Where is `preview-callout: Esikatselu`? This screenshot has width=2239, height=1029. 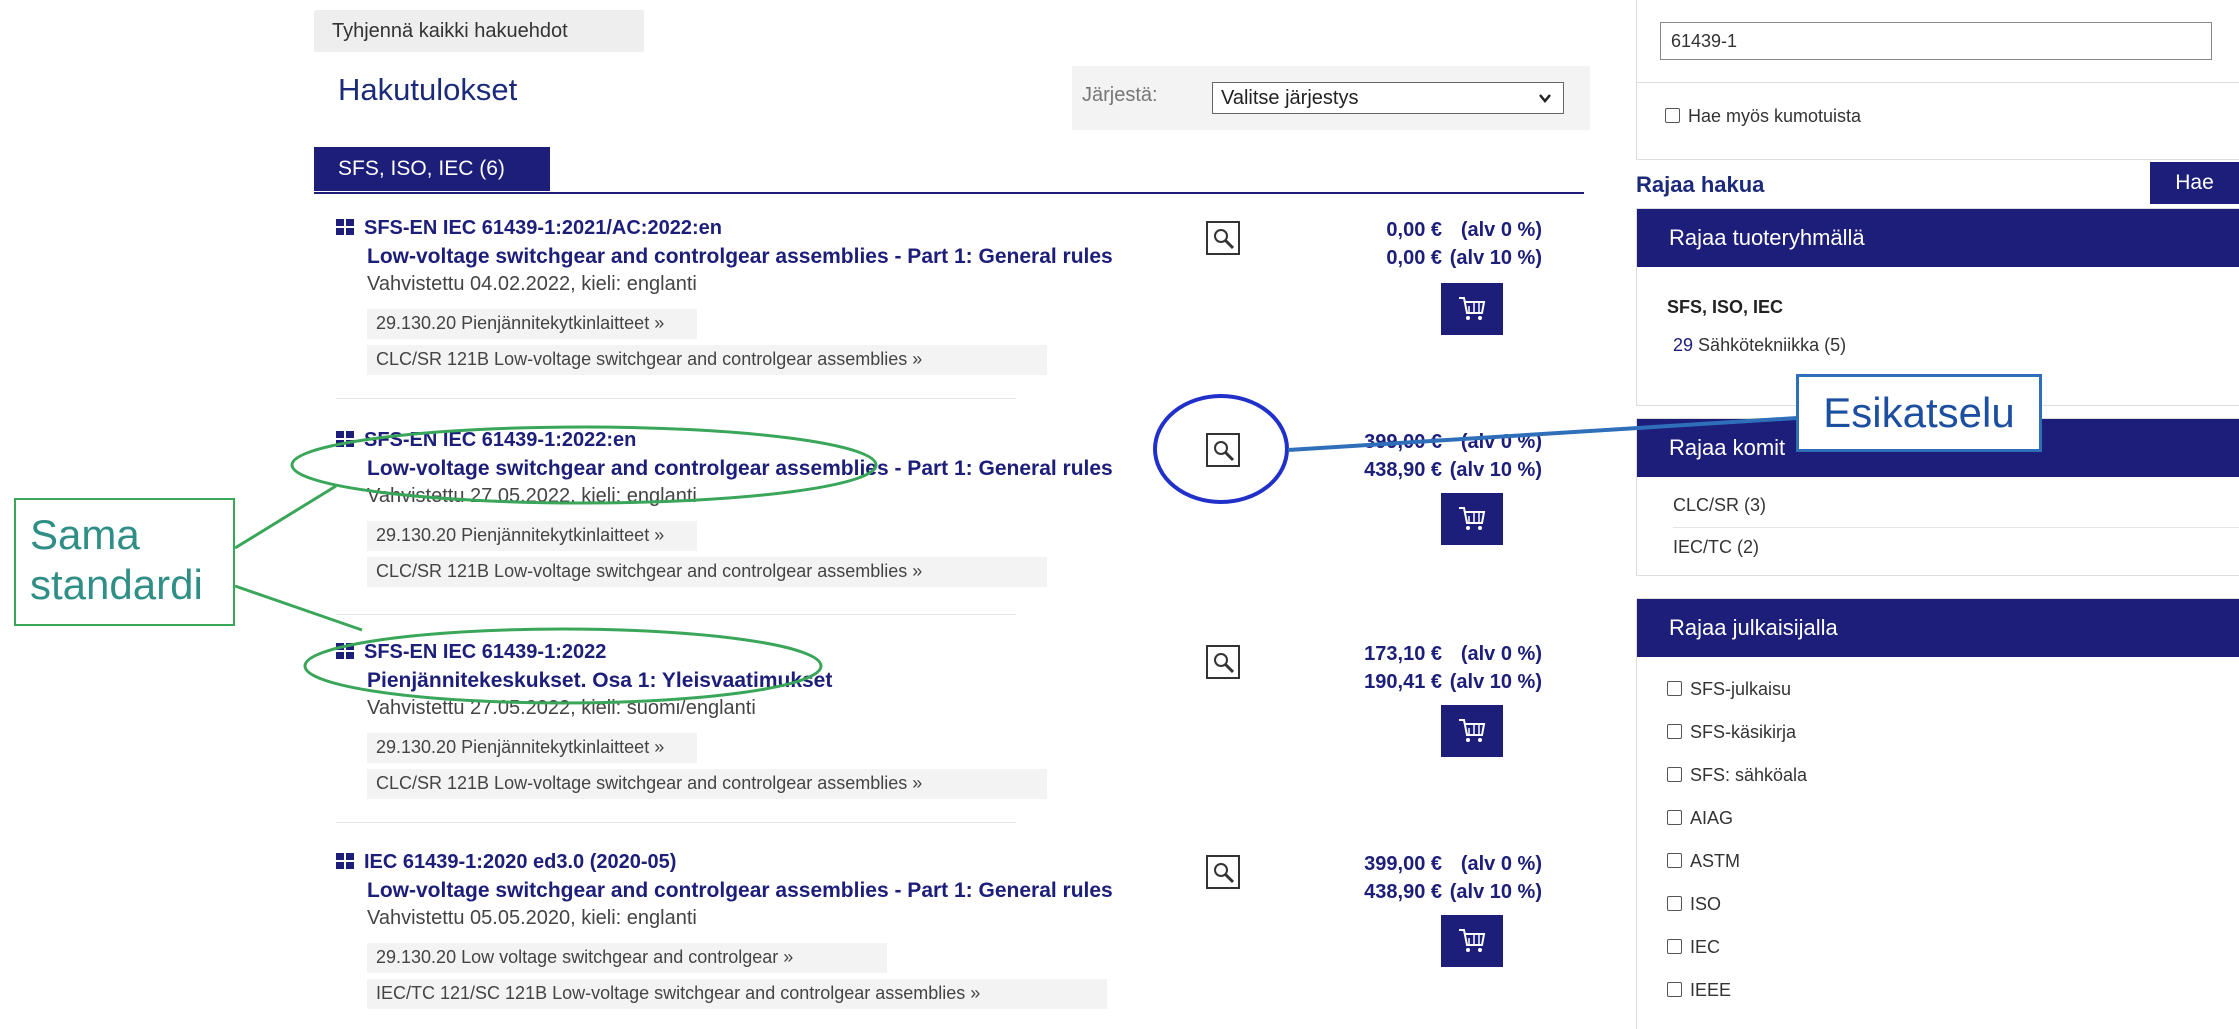 preview-callout: Esikatselu is located at coordinates (1919, 413).